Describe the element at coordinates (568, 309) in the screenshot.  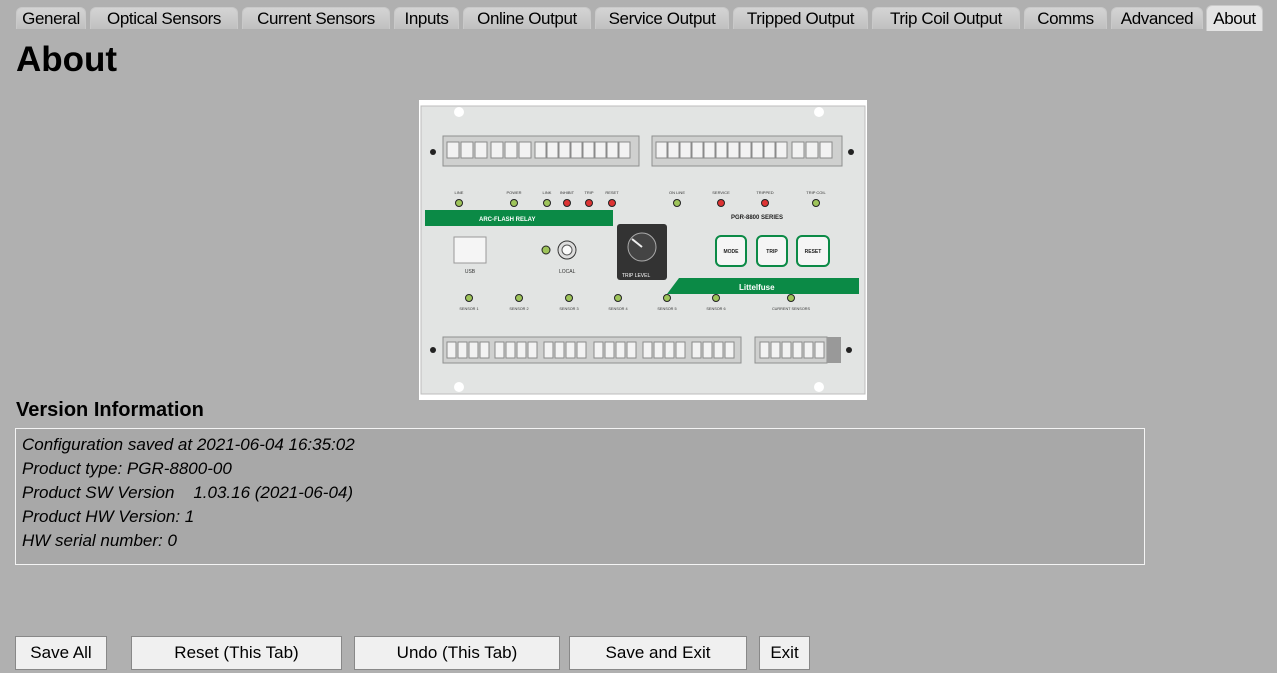
I see `svg-text: SENSOR 3` at that location.